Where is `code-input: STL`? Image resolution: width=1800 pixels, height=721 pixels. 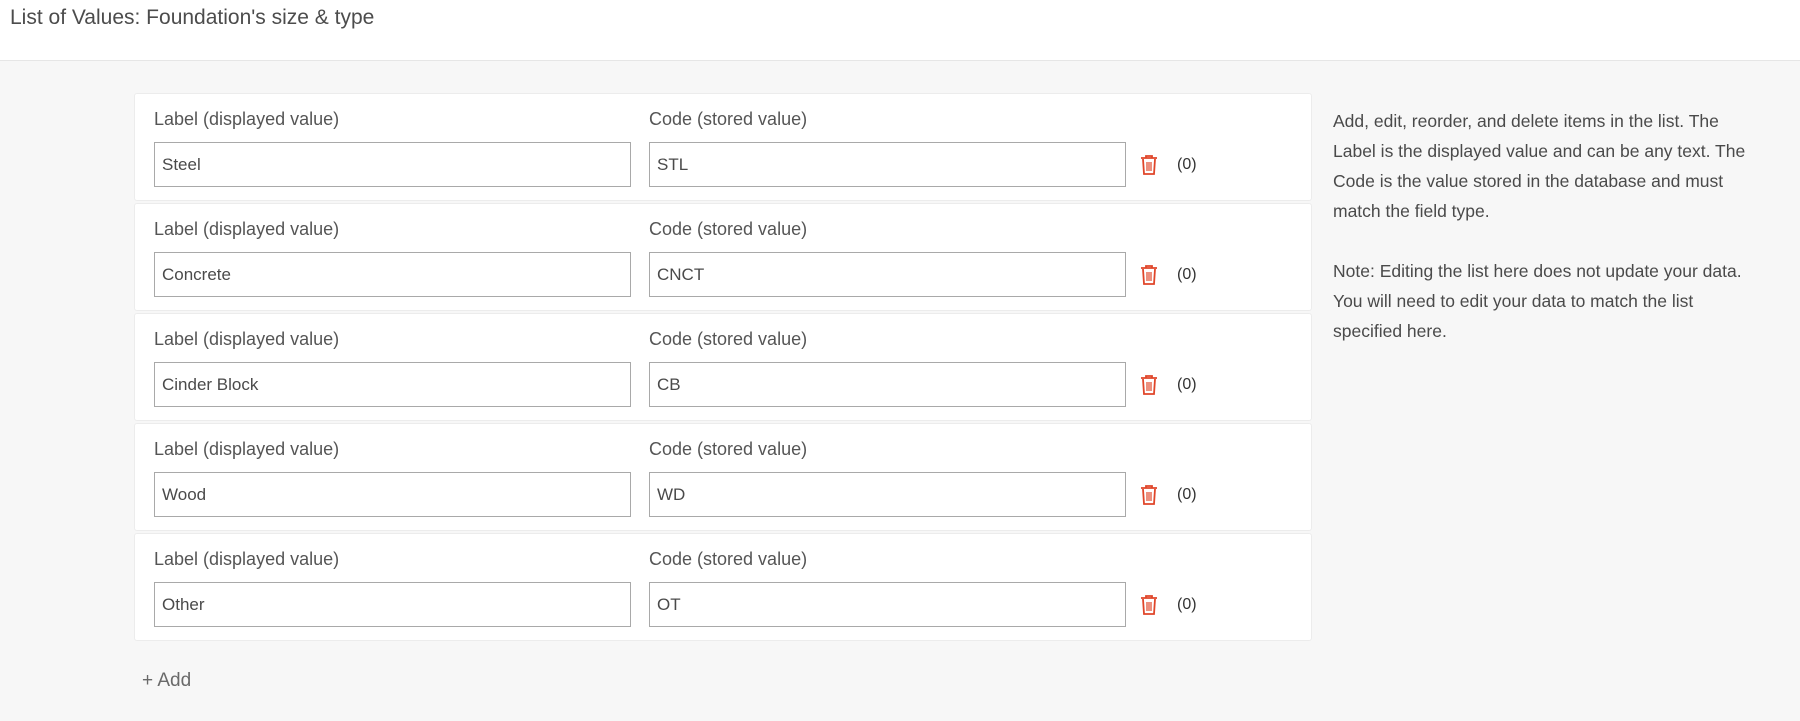 code-input: STL is located at coordinates (887, 164).